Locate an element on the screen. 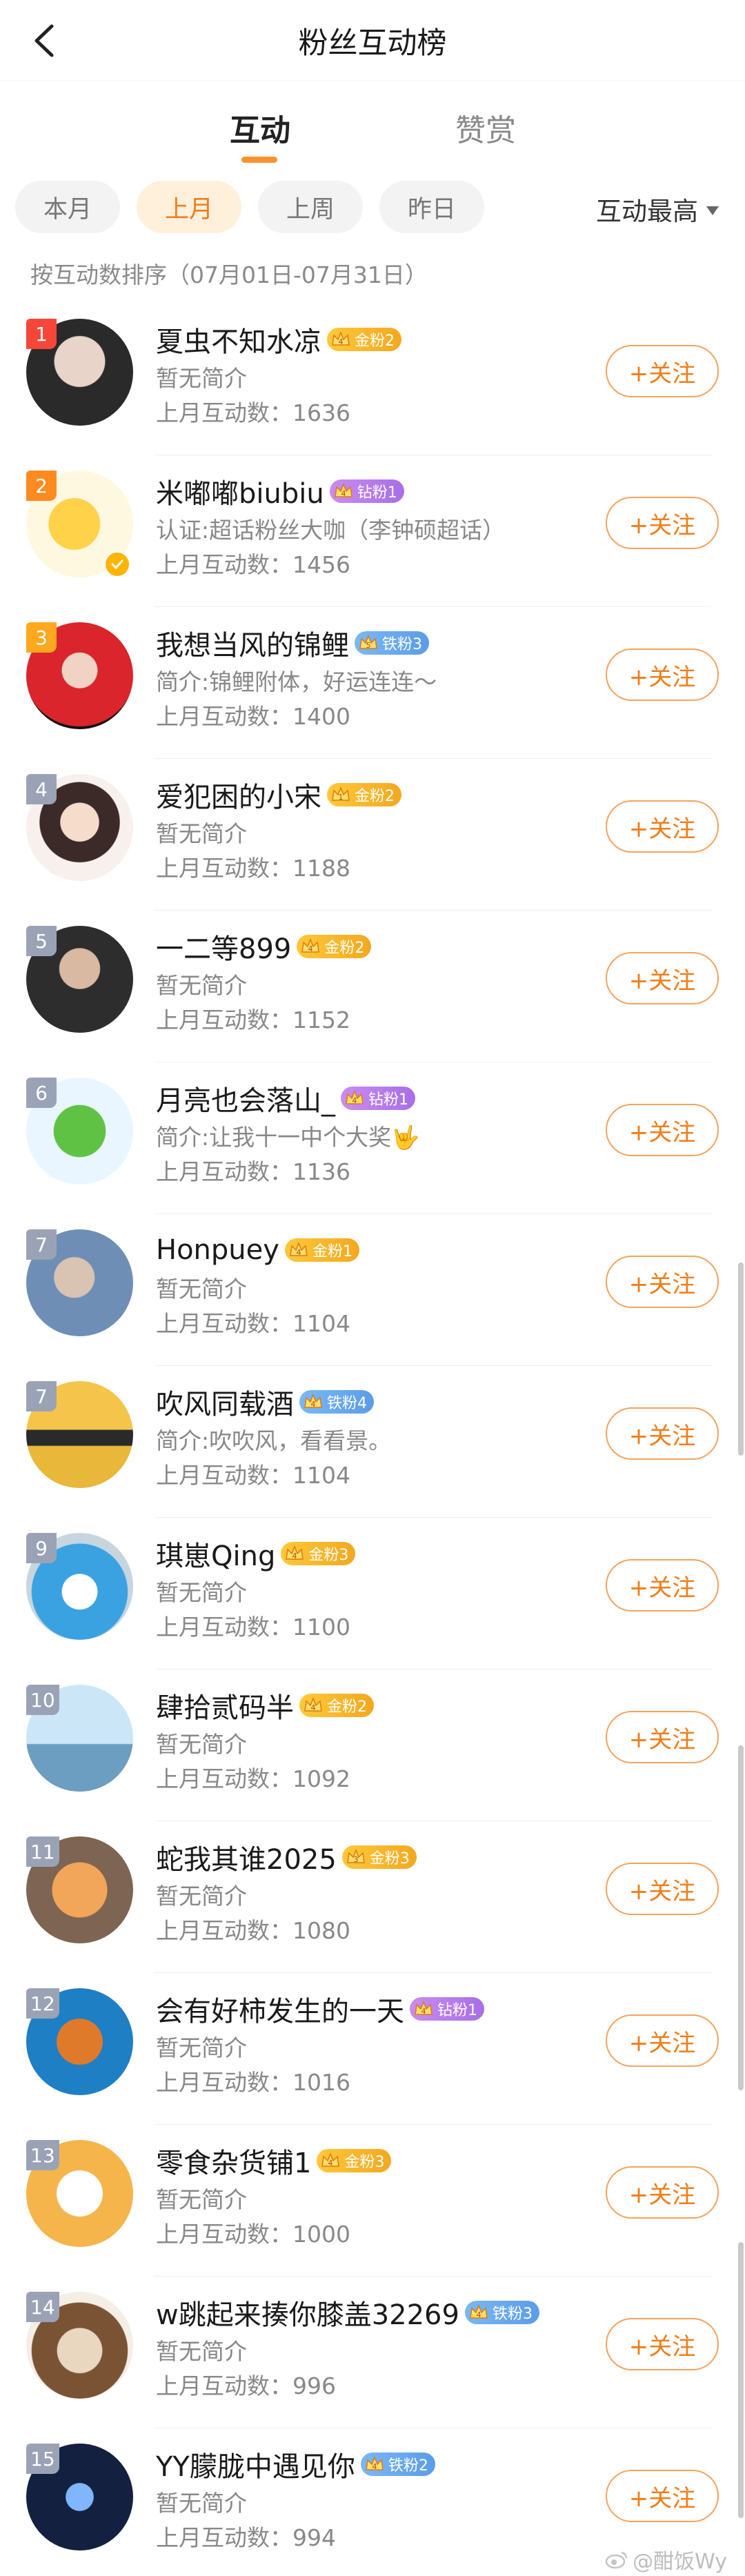 Image resolution: width=745 pixels, height=2576 pixels. rank-badge: 6 is located at coordinates (41, 1093).